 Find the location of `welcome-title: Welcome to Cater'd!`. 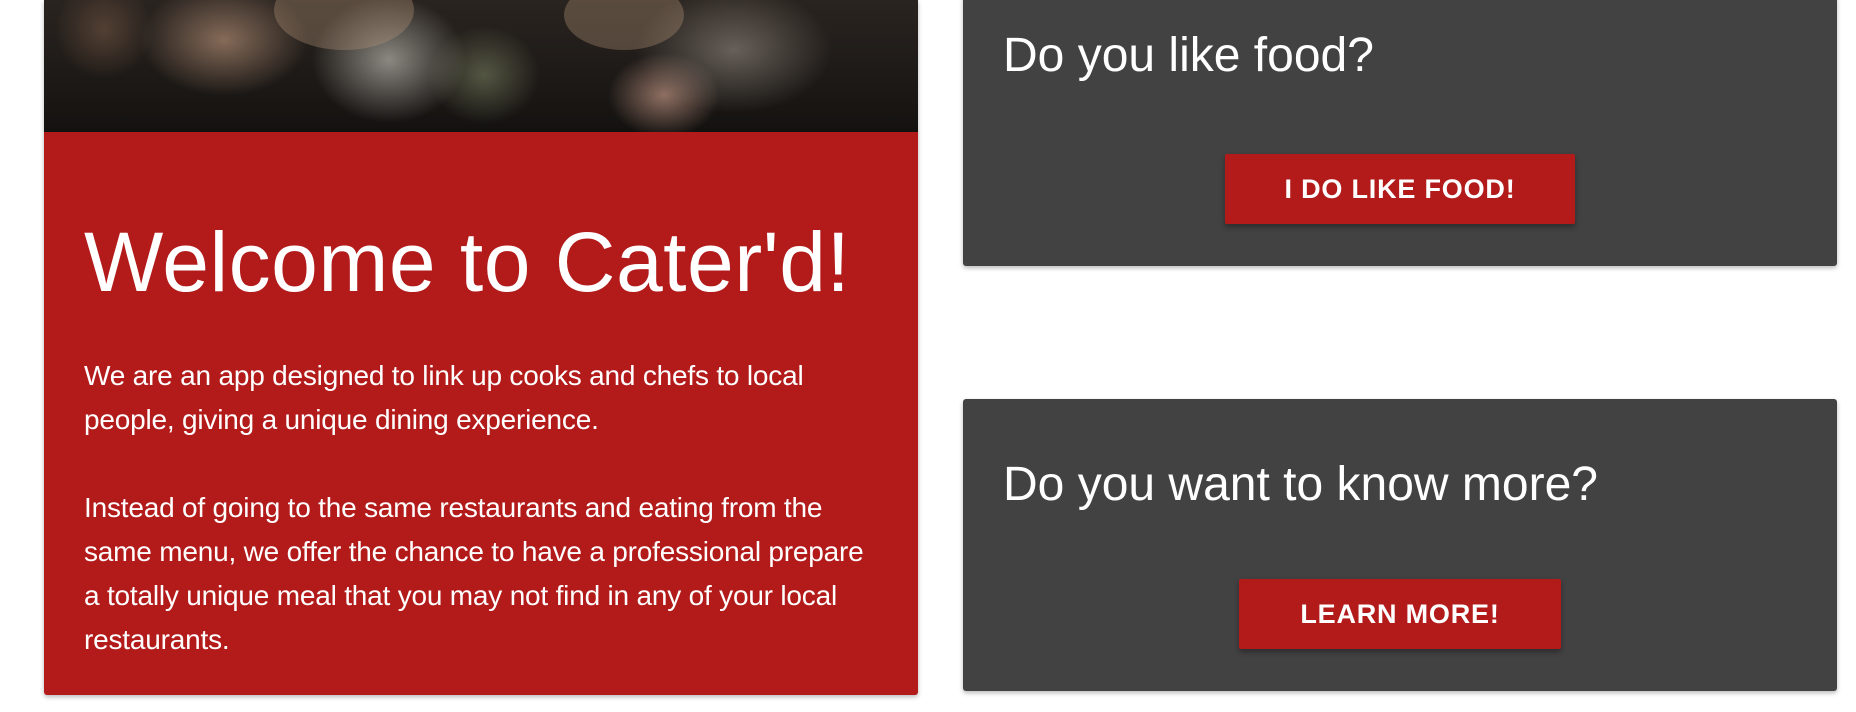

welcome-title: Welcome to Cater'd! is located at coordinates (467, 262).